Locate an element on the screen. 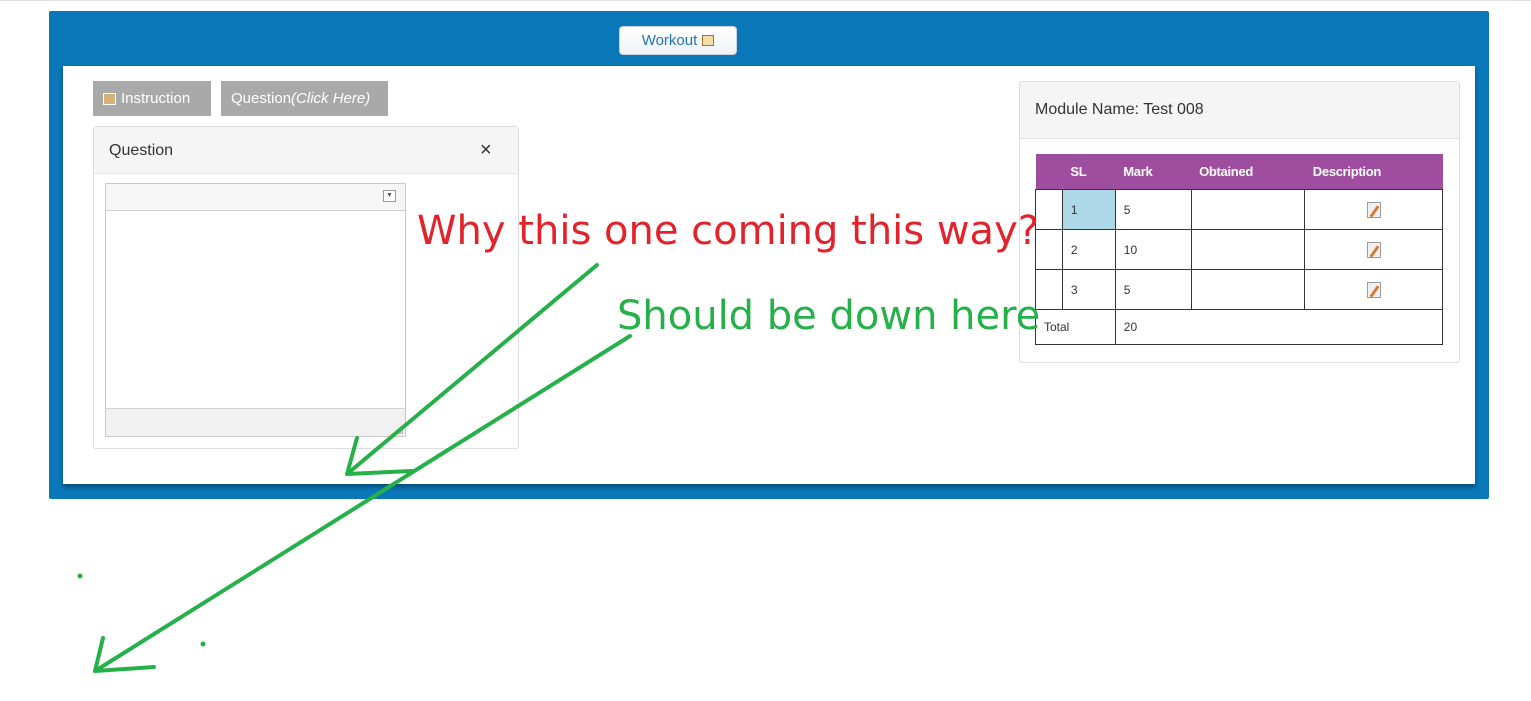  arrow-1-head is located at coordinates (379, 456).